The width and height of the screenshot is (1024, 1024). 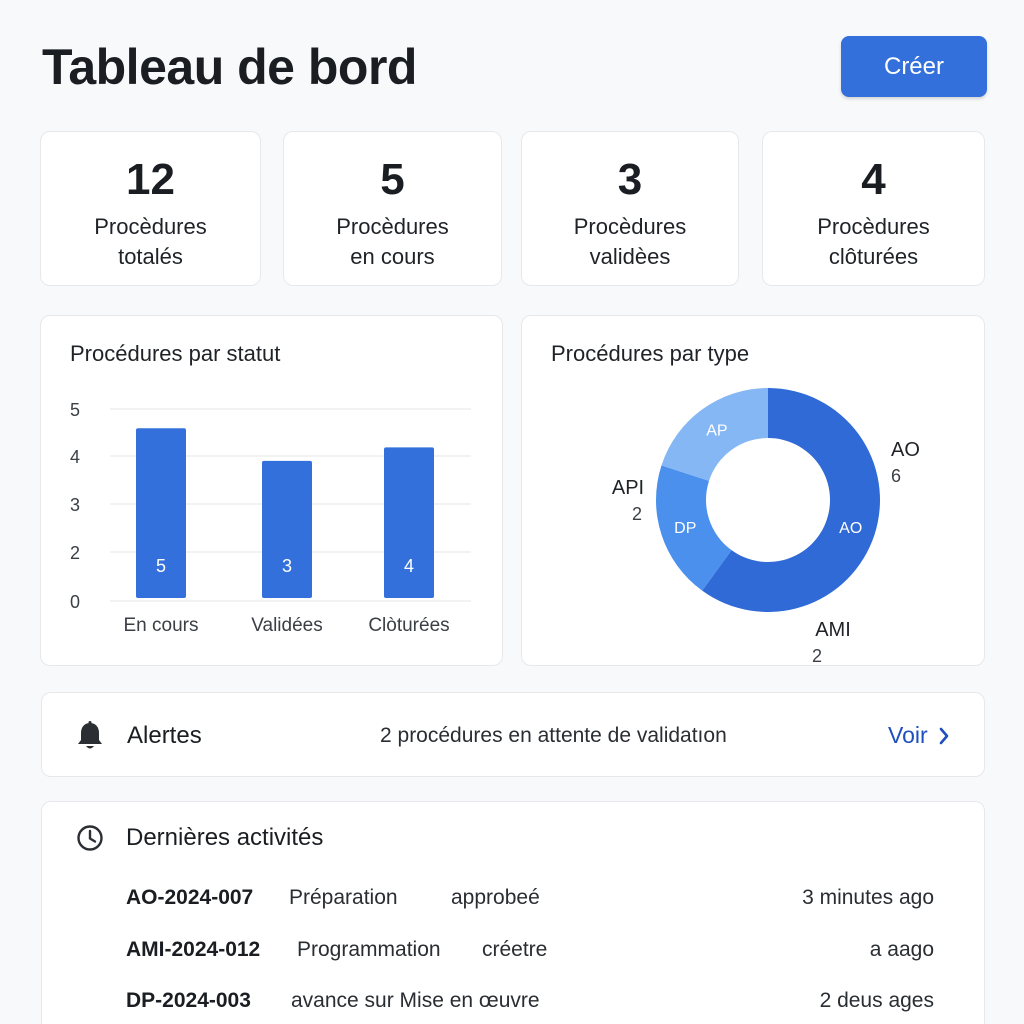 I want to click on stat-card-validated: 3 Procèdures validèes, so click(x=630, y=208).